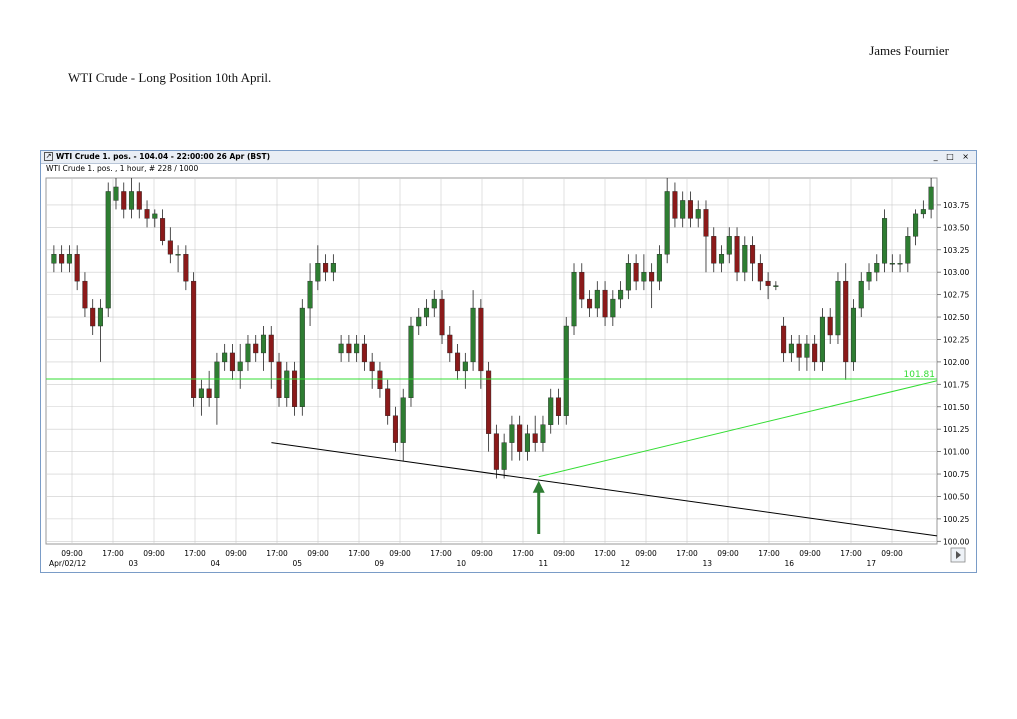  I want to click on date-label: 12, so click(625, 563).